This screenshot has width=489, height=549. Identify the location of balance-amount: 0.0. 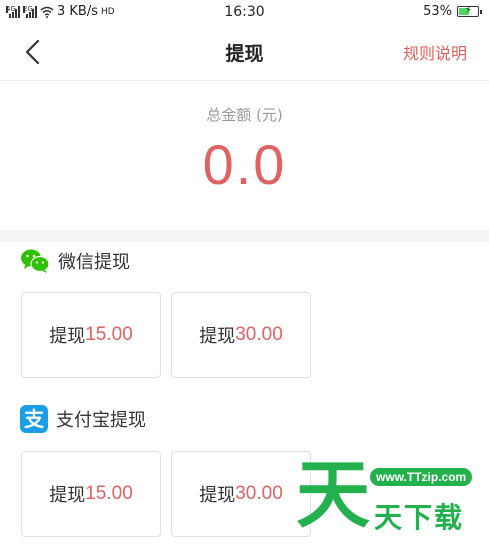
(244, 164).